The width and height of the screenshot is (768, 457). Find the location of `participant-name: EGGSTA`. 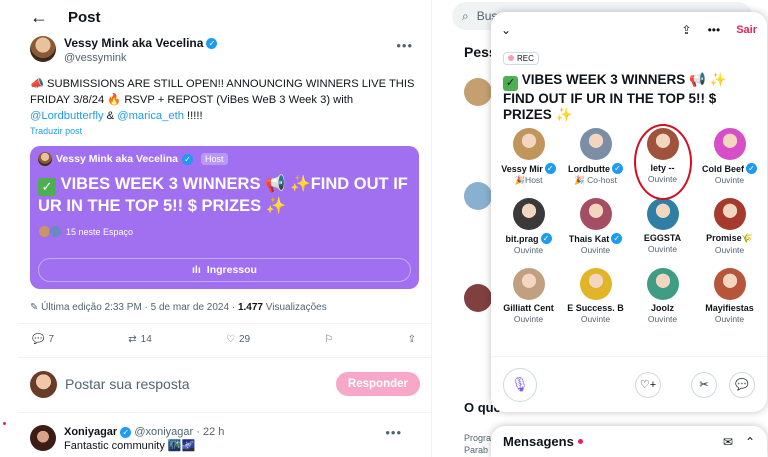

participant-name: EGGSTA is located at coordinates (662, 238).